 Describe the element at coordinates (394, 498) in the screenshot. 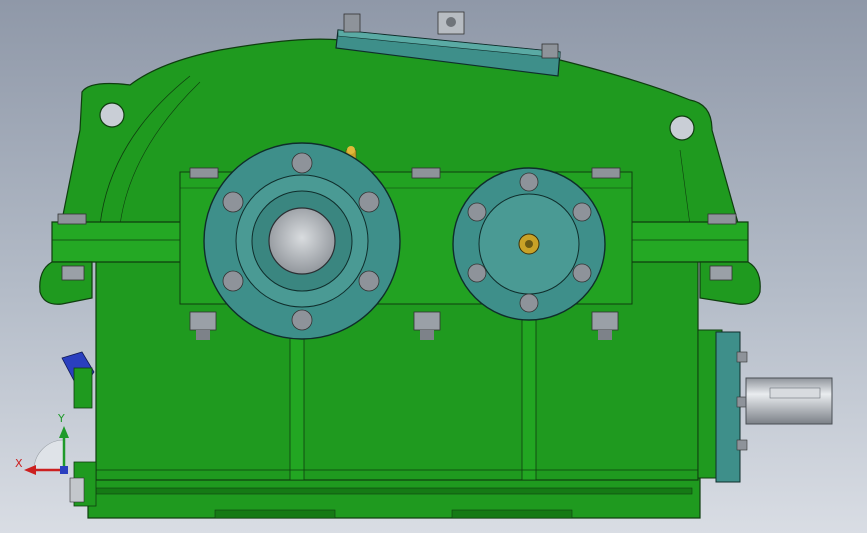

I see `gearbox-base` at that location.